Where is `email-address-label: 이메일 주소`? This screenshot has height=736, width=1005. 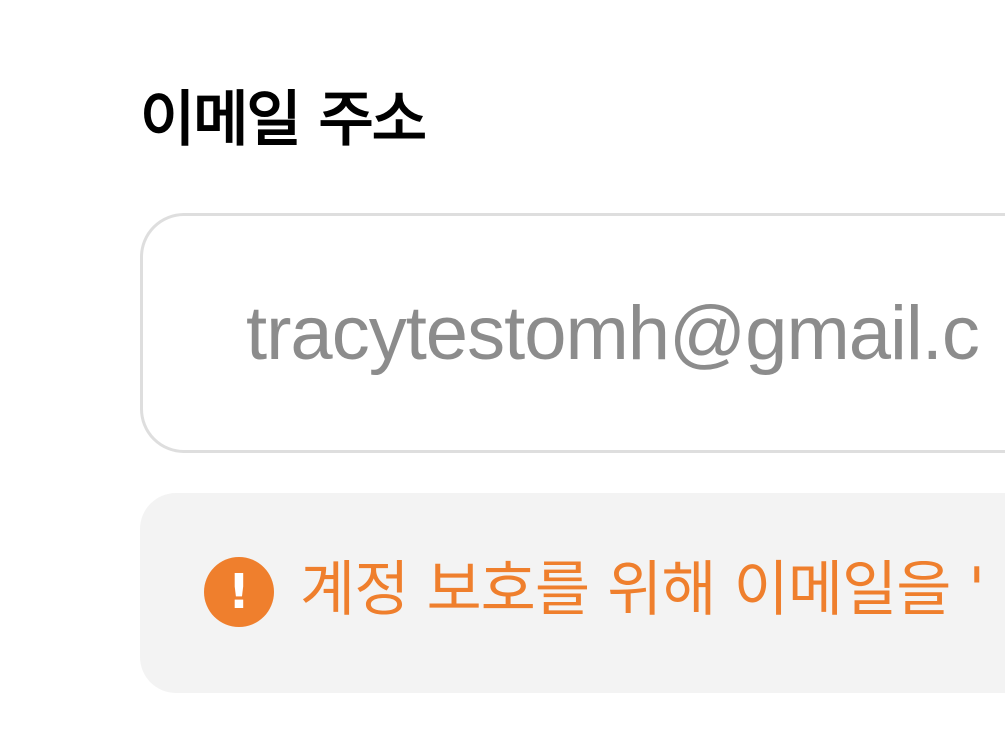 email-address-label: 이메일 주소 is located at coordinates (283, 120).